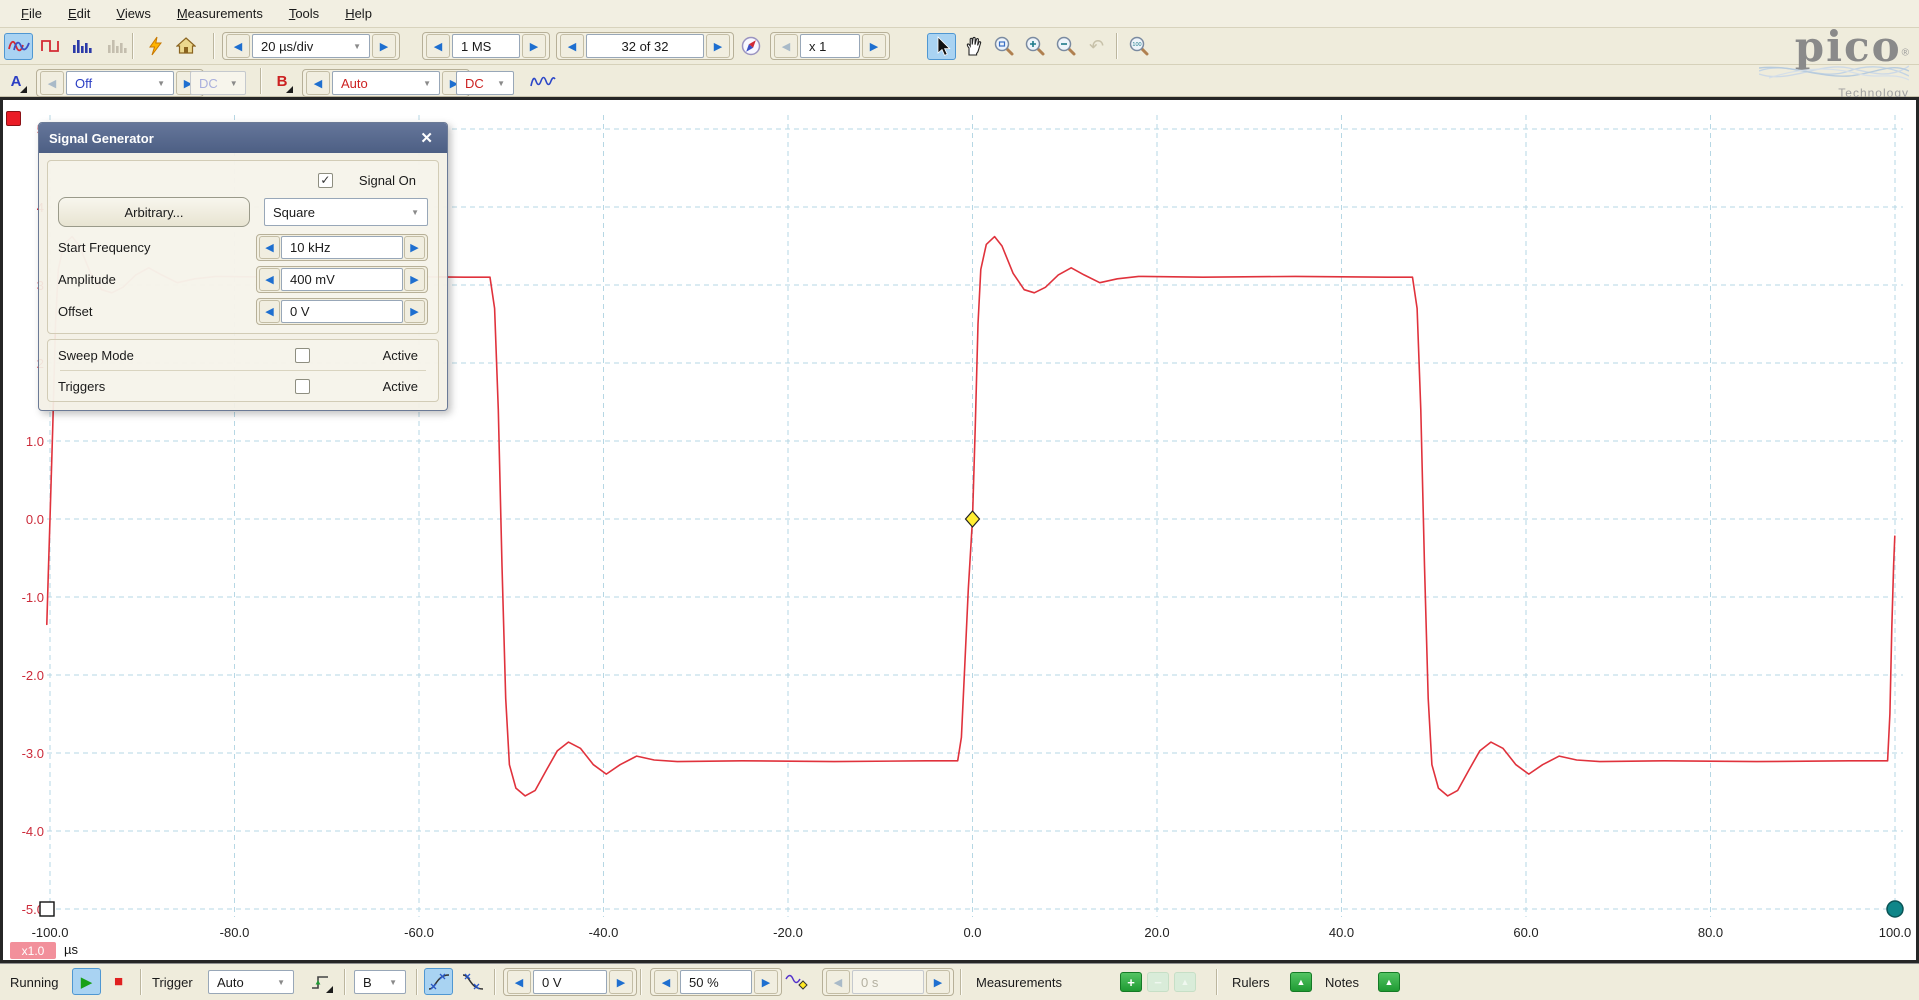 This screenshot has height=1000, width=1919. What do you see at coordinates (269, 279) in the screenshot?
I see `amplitude-decrease-button: ◀` at bounding box center [269, 279].